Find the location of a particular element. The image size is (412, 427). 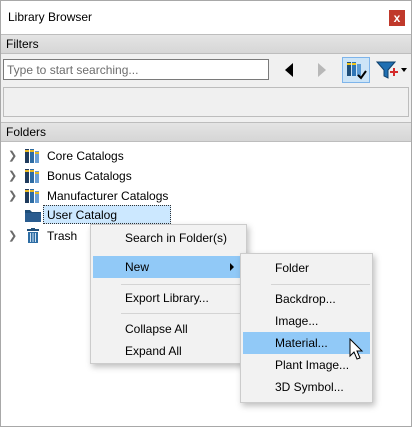

filter-button is located at coordinates (392, 70).